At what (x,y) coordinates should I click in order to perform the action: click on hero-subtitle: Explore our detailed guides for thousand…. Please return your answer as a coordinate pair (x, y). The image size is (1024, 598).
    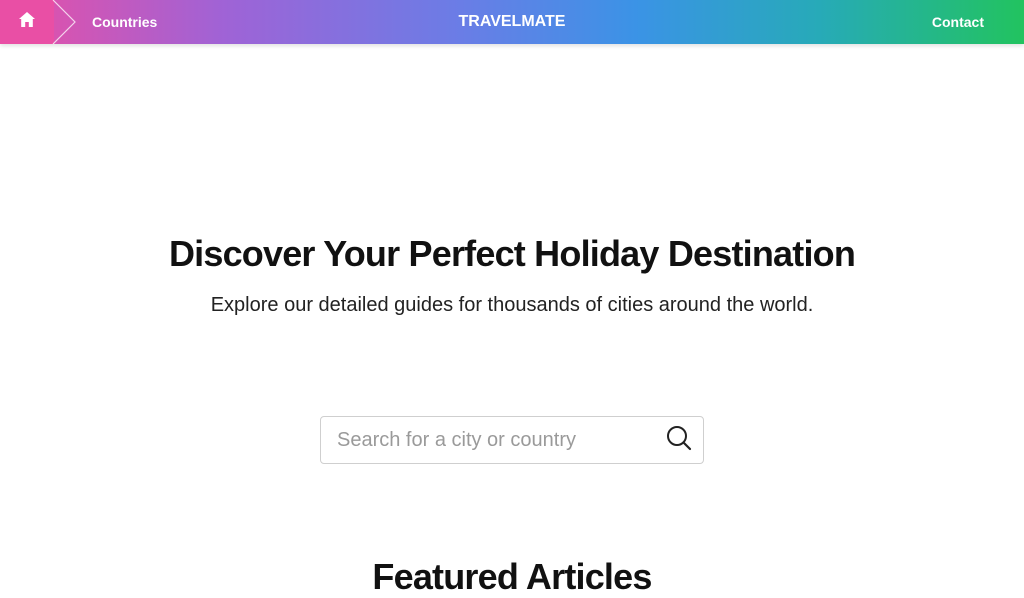
    Looking at the image, I should click on (512, 305).